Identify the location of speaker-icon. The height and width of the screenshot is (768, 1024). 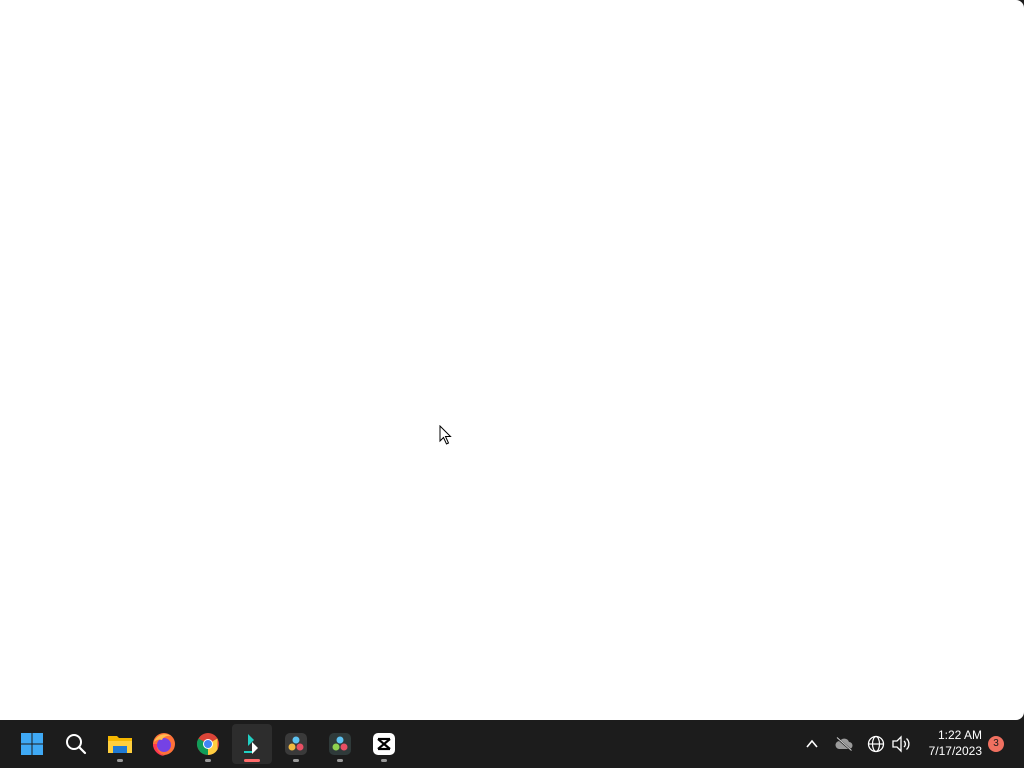
(901, 744).